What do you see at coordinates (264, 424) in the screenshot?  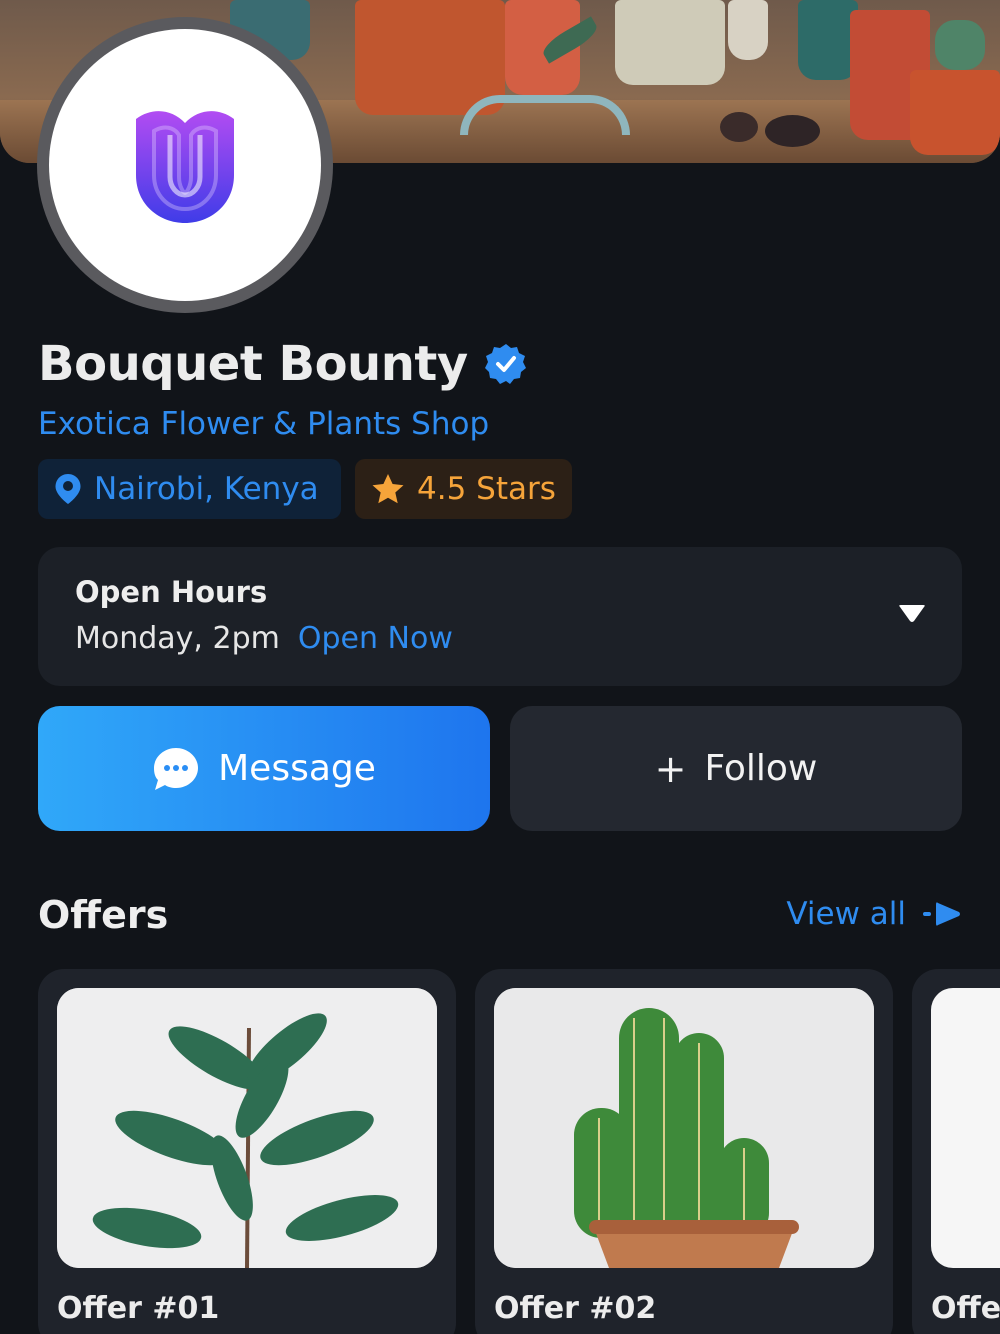 I see `shop-category: Exotica Flower & Plants Shop` at bounding box center [264, 424].